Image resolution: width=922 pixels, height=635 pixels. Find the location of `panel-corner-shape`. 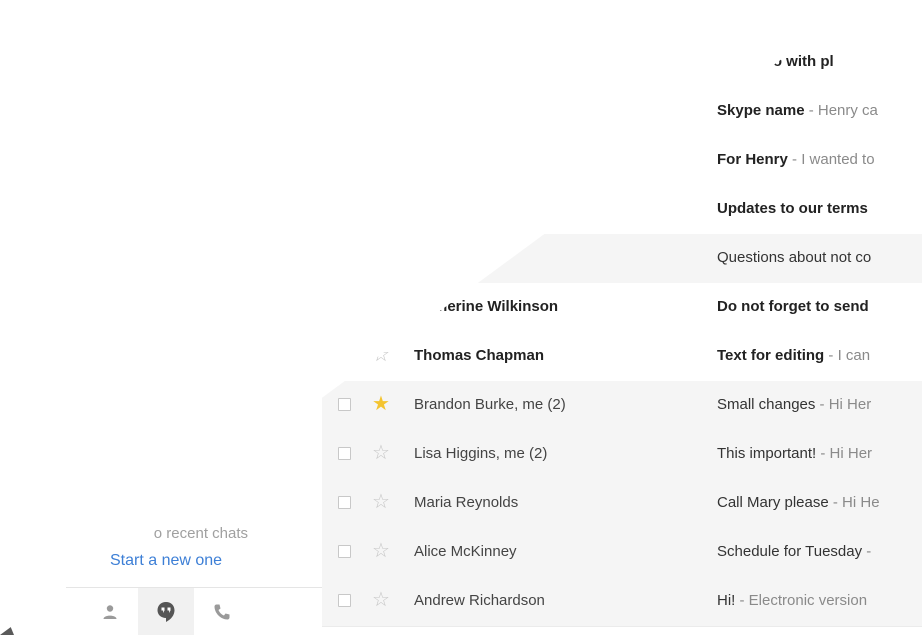

panel-corner-shape is located at coordinates (7, 618).